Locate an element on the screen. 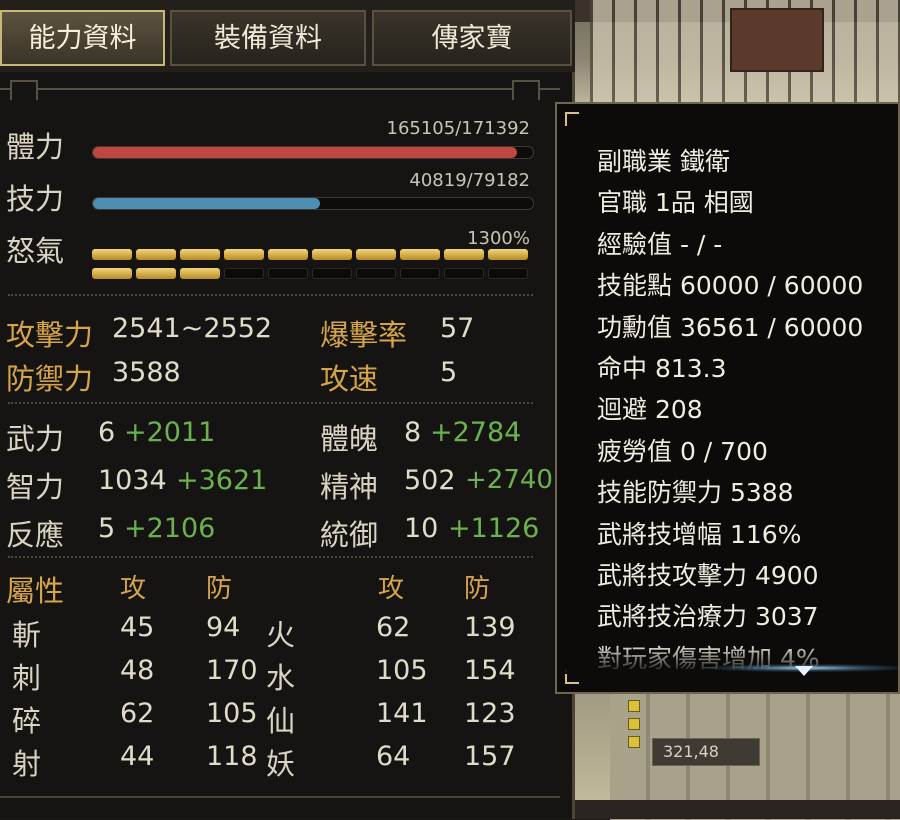  crit-value: 57 is located at coordinates (457, 328).